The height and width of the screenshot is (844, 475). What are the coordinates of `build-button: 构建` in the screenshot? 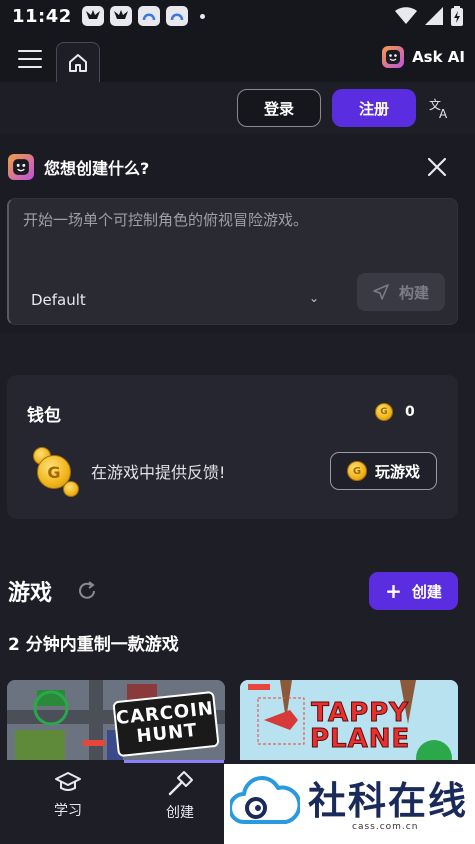 It's located at (401, 292).